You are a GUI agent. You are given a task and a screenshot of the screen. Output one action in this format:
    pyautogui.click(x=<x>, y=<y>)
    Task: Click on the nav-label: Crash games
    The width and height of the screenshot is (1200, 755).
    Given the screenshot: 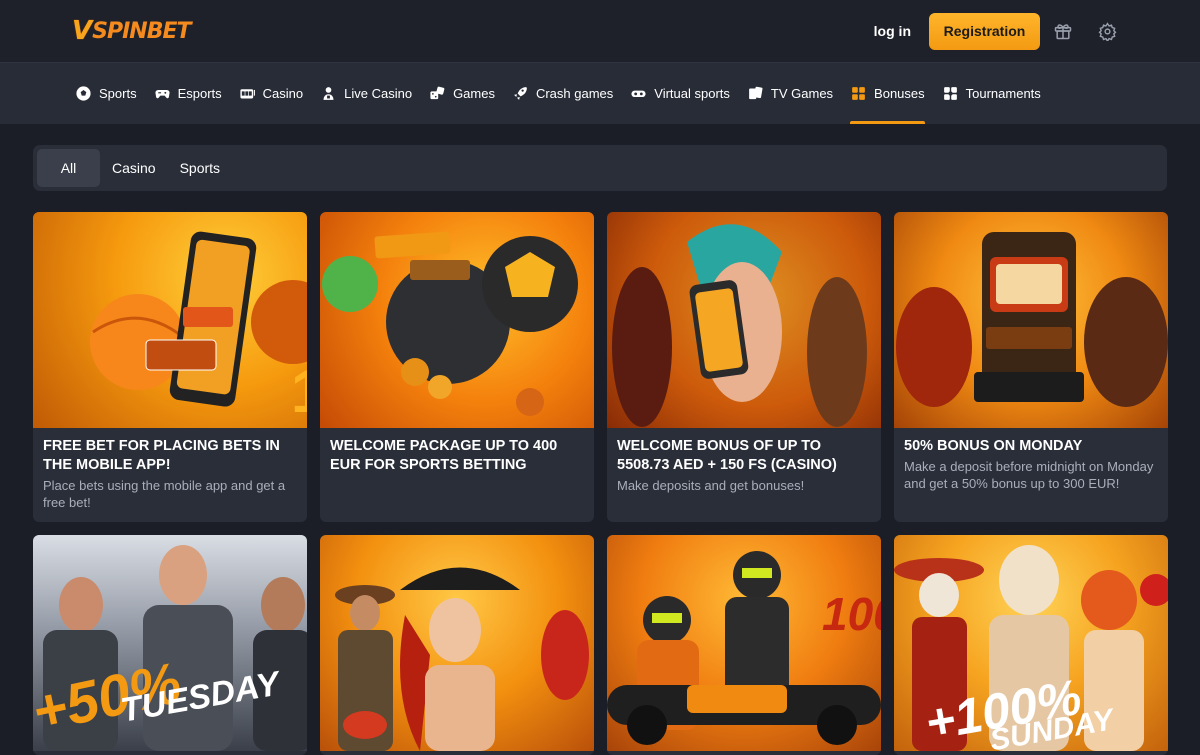 What is the action you would take?
    pyautogui.click(x=574, y=93)
    